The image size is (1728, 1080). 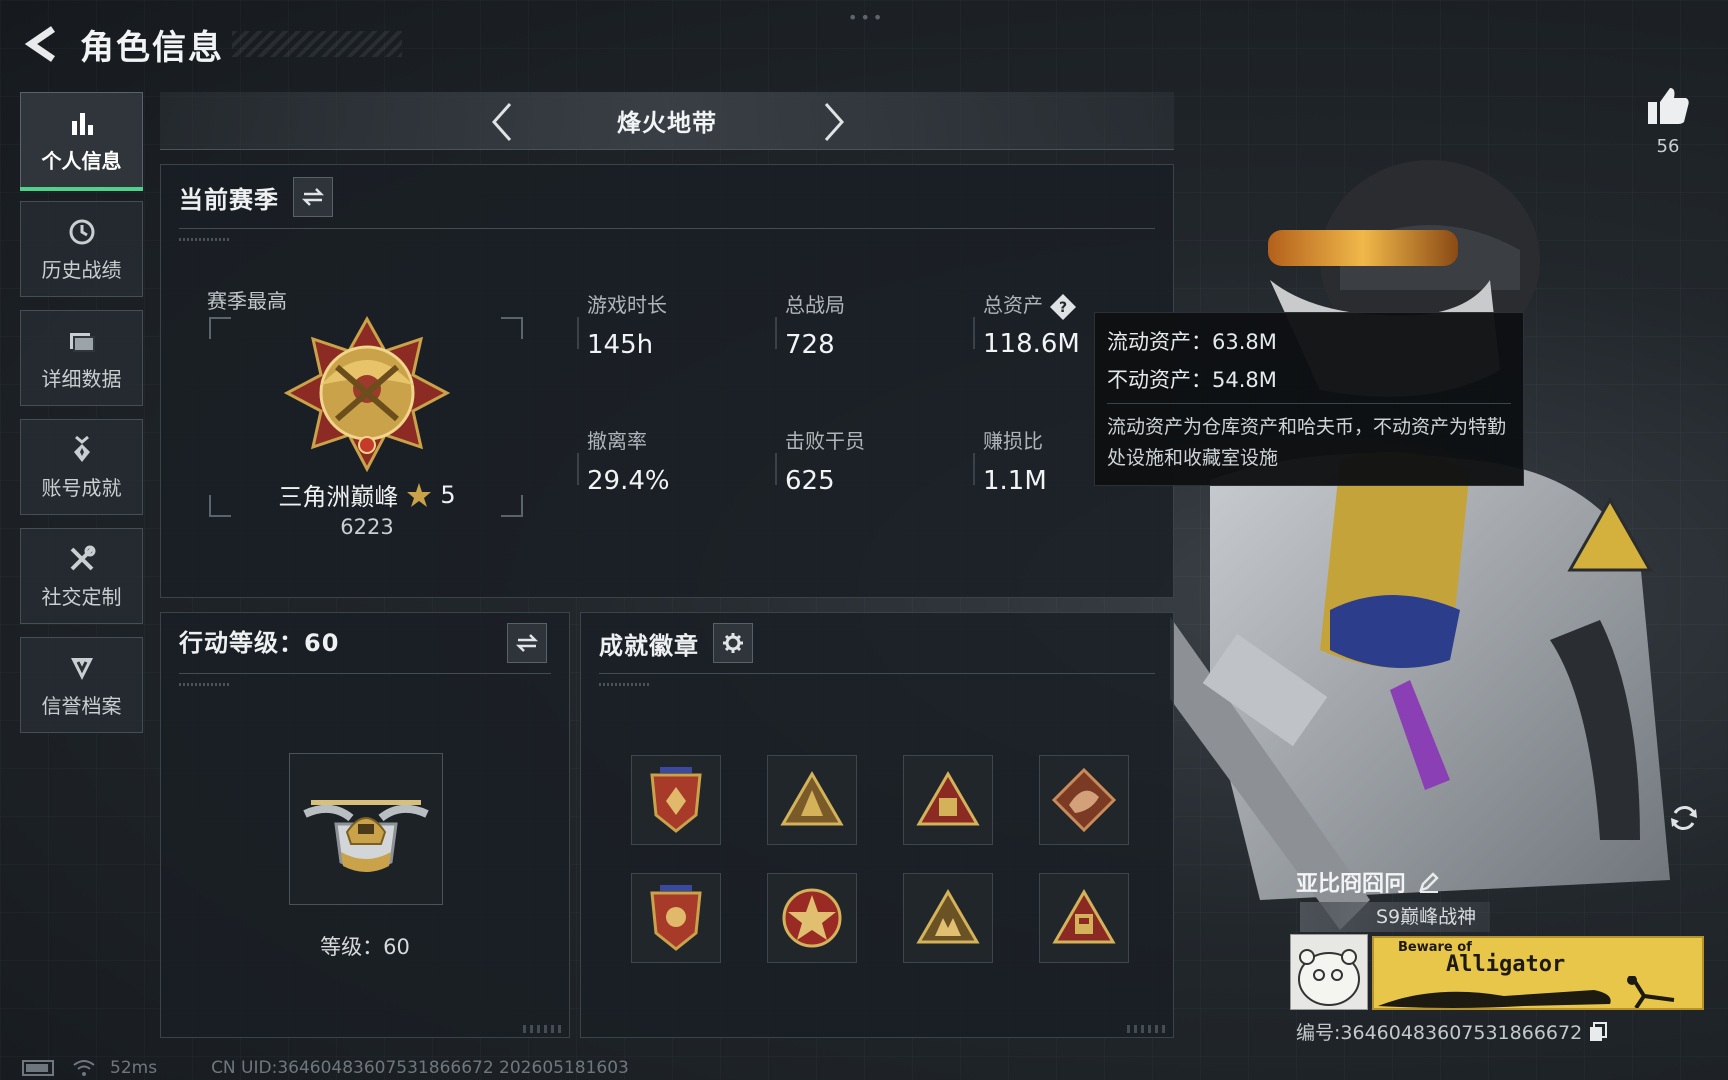 I want to click on stat-label: 击败干员, so click(x=825, y=441).